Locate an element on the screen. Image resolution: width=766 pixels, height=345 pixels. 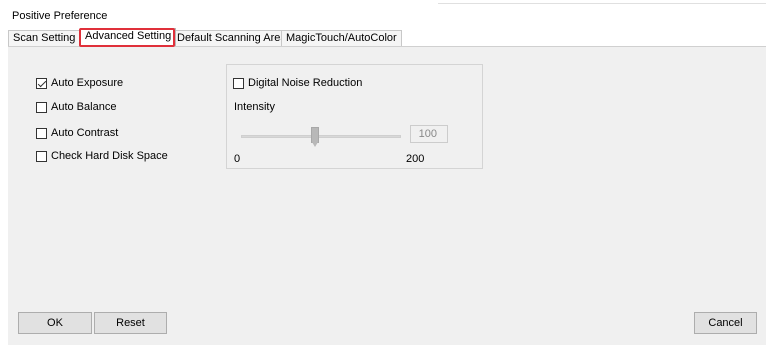
tab-scan-setting: Scan Setting is located at coordinates (44, 38).